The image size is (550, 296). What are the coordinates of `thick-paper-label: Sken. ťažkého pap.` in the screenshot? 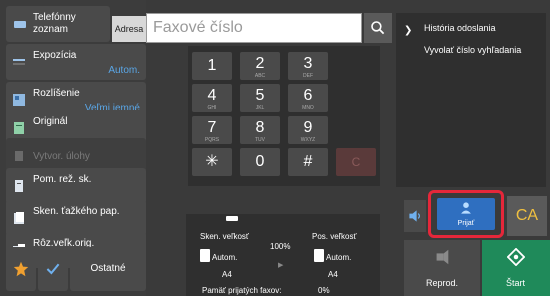 It's located at (76, 211).